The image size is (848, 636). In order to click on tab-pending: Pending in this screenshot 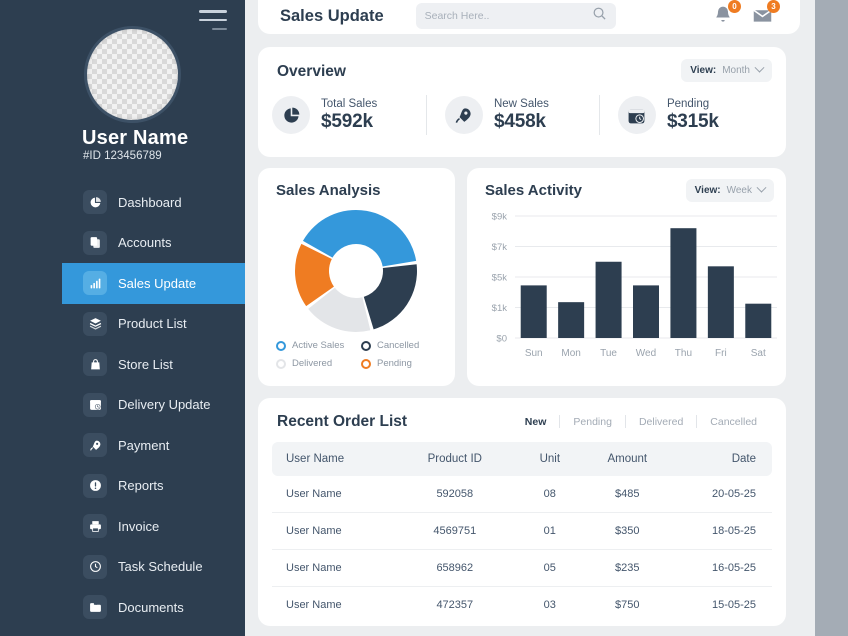, I will do `click(592, 422)`.